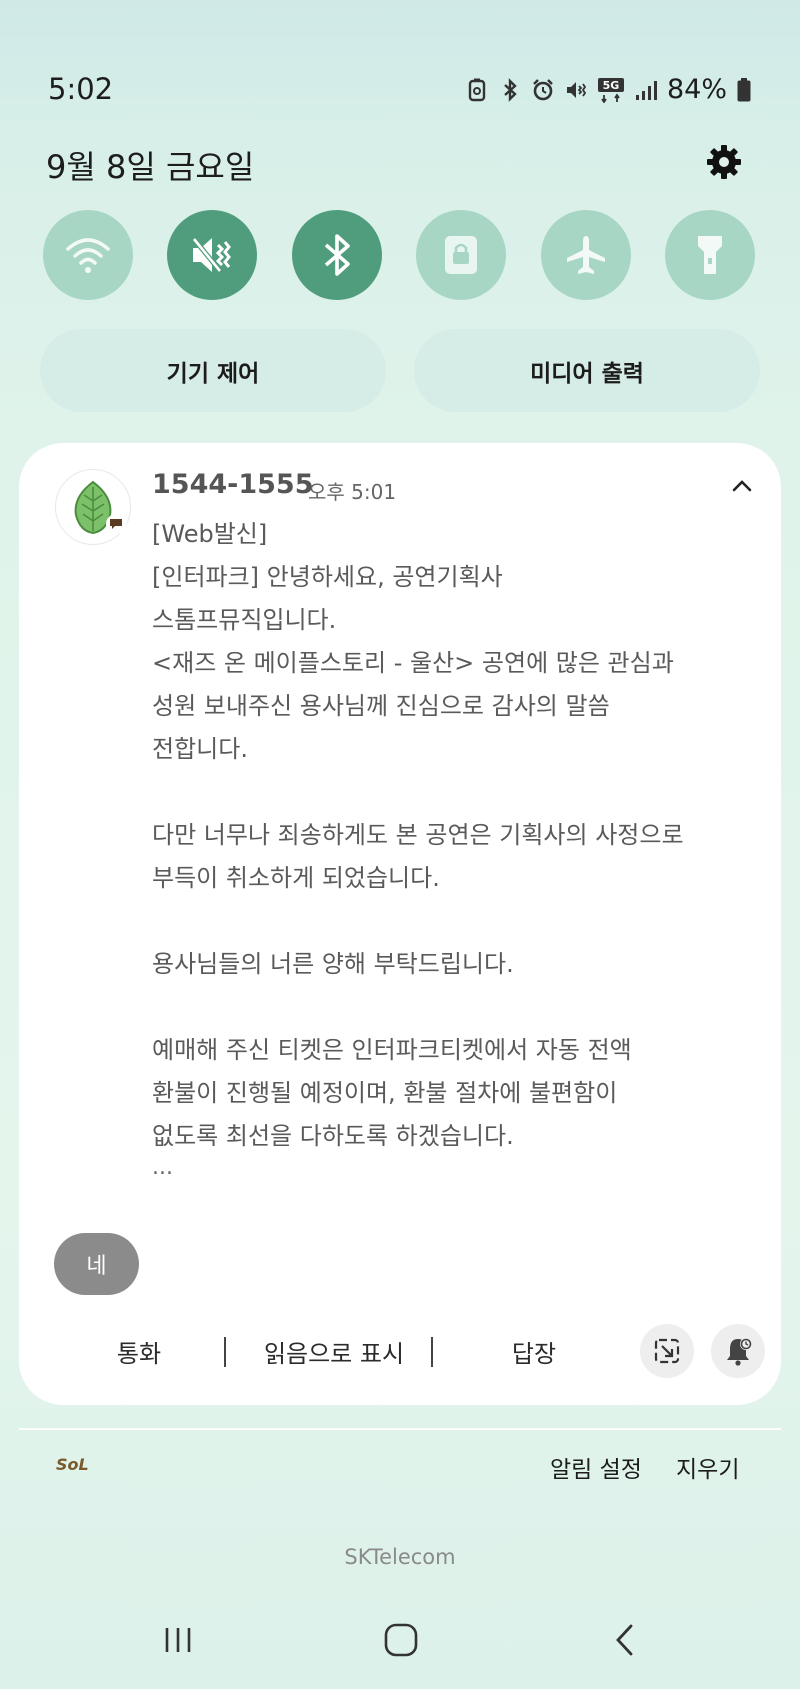 The height and width of the screenshot is (1689, 800). Describe the element at coordinates (333, 1136) in the screenshot. I see `message-line: 없도록 최선을 다하도록 하겠습니다.` at that location.